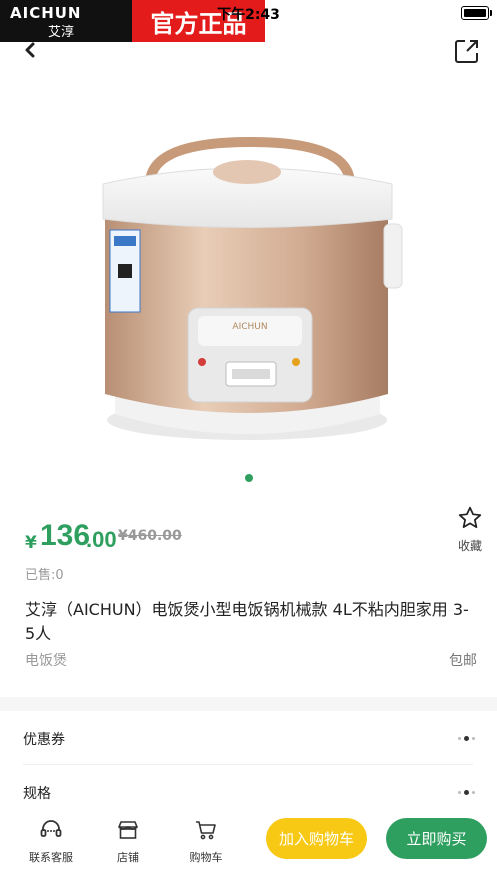 This screenshot has width=497, height=883. What do you see at coordinates (469, 546) in the screenshot?
I see `favorite-label: 收藏` at bounding box center [469, 546].